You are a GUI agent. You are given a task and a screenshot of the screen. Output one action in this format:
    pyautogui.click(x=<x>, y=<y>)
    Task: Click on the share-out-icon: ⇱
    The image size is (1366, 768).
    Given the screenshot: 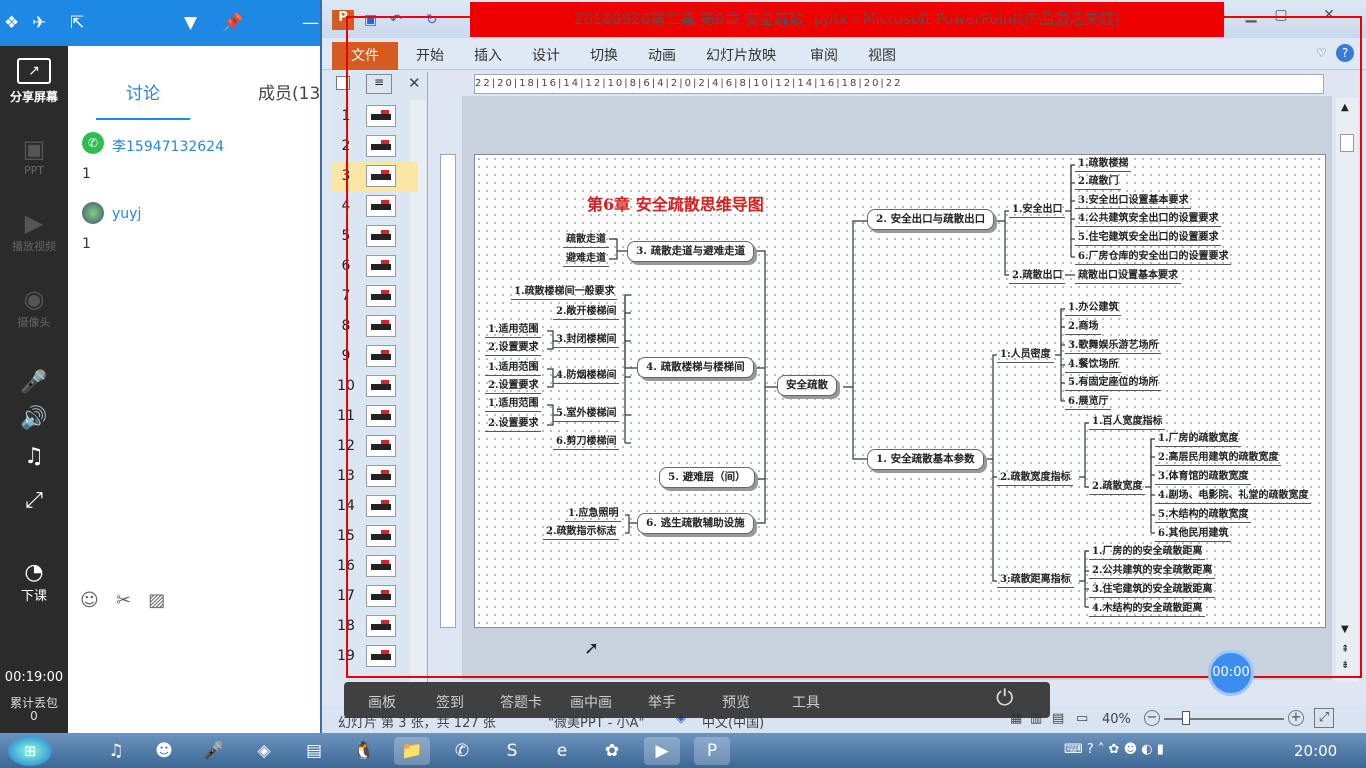 What is the action you would take?
    pyautogui.click(x=77, y=23)
    